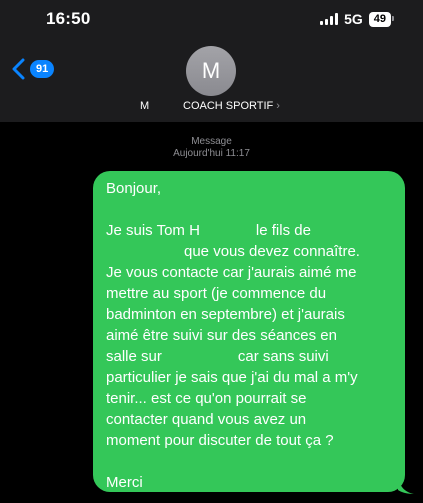 This screenshot has height=503, width=423. What do you see at coordinates (206, 398) in the screenshot?
I see `message-line: tenir... est ce qu'on pourrait se` at bounding box center [206, 398].